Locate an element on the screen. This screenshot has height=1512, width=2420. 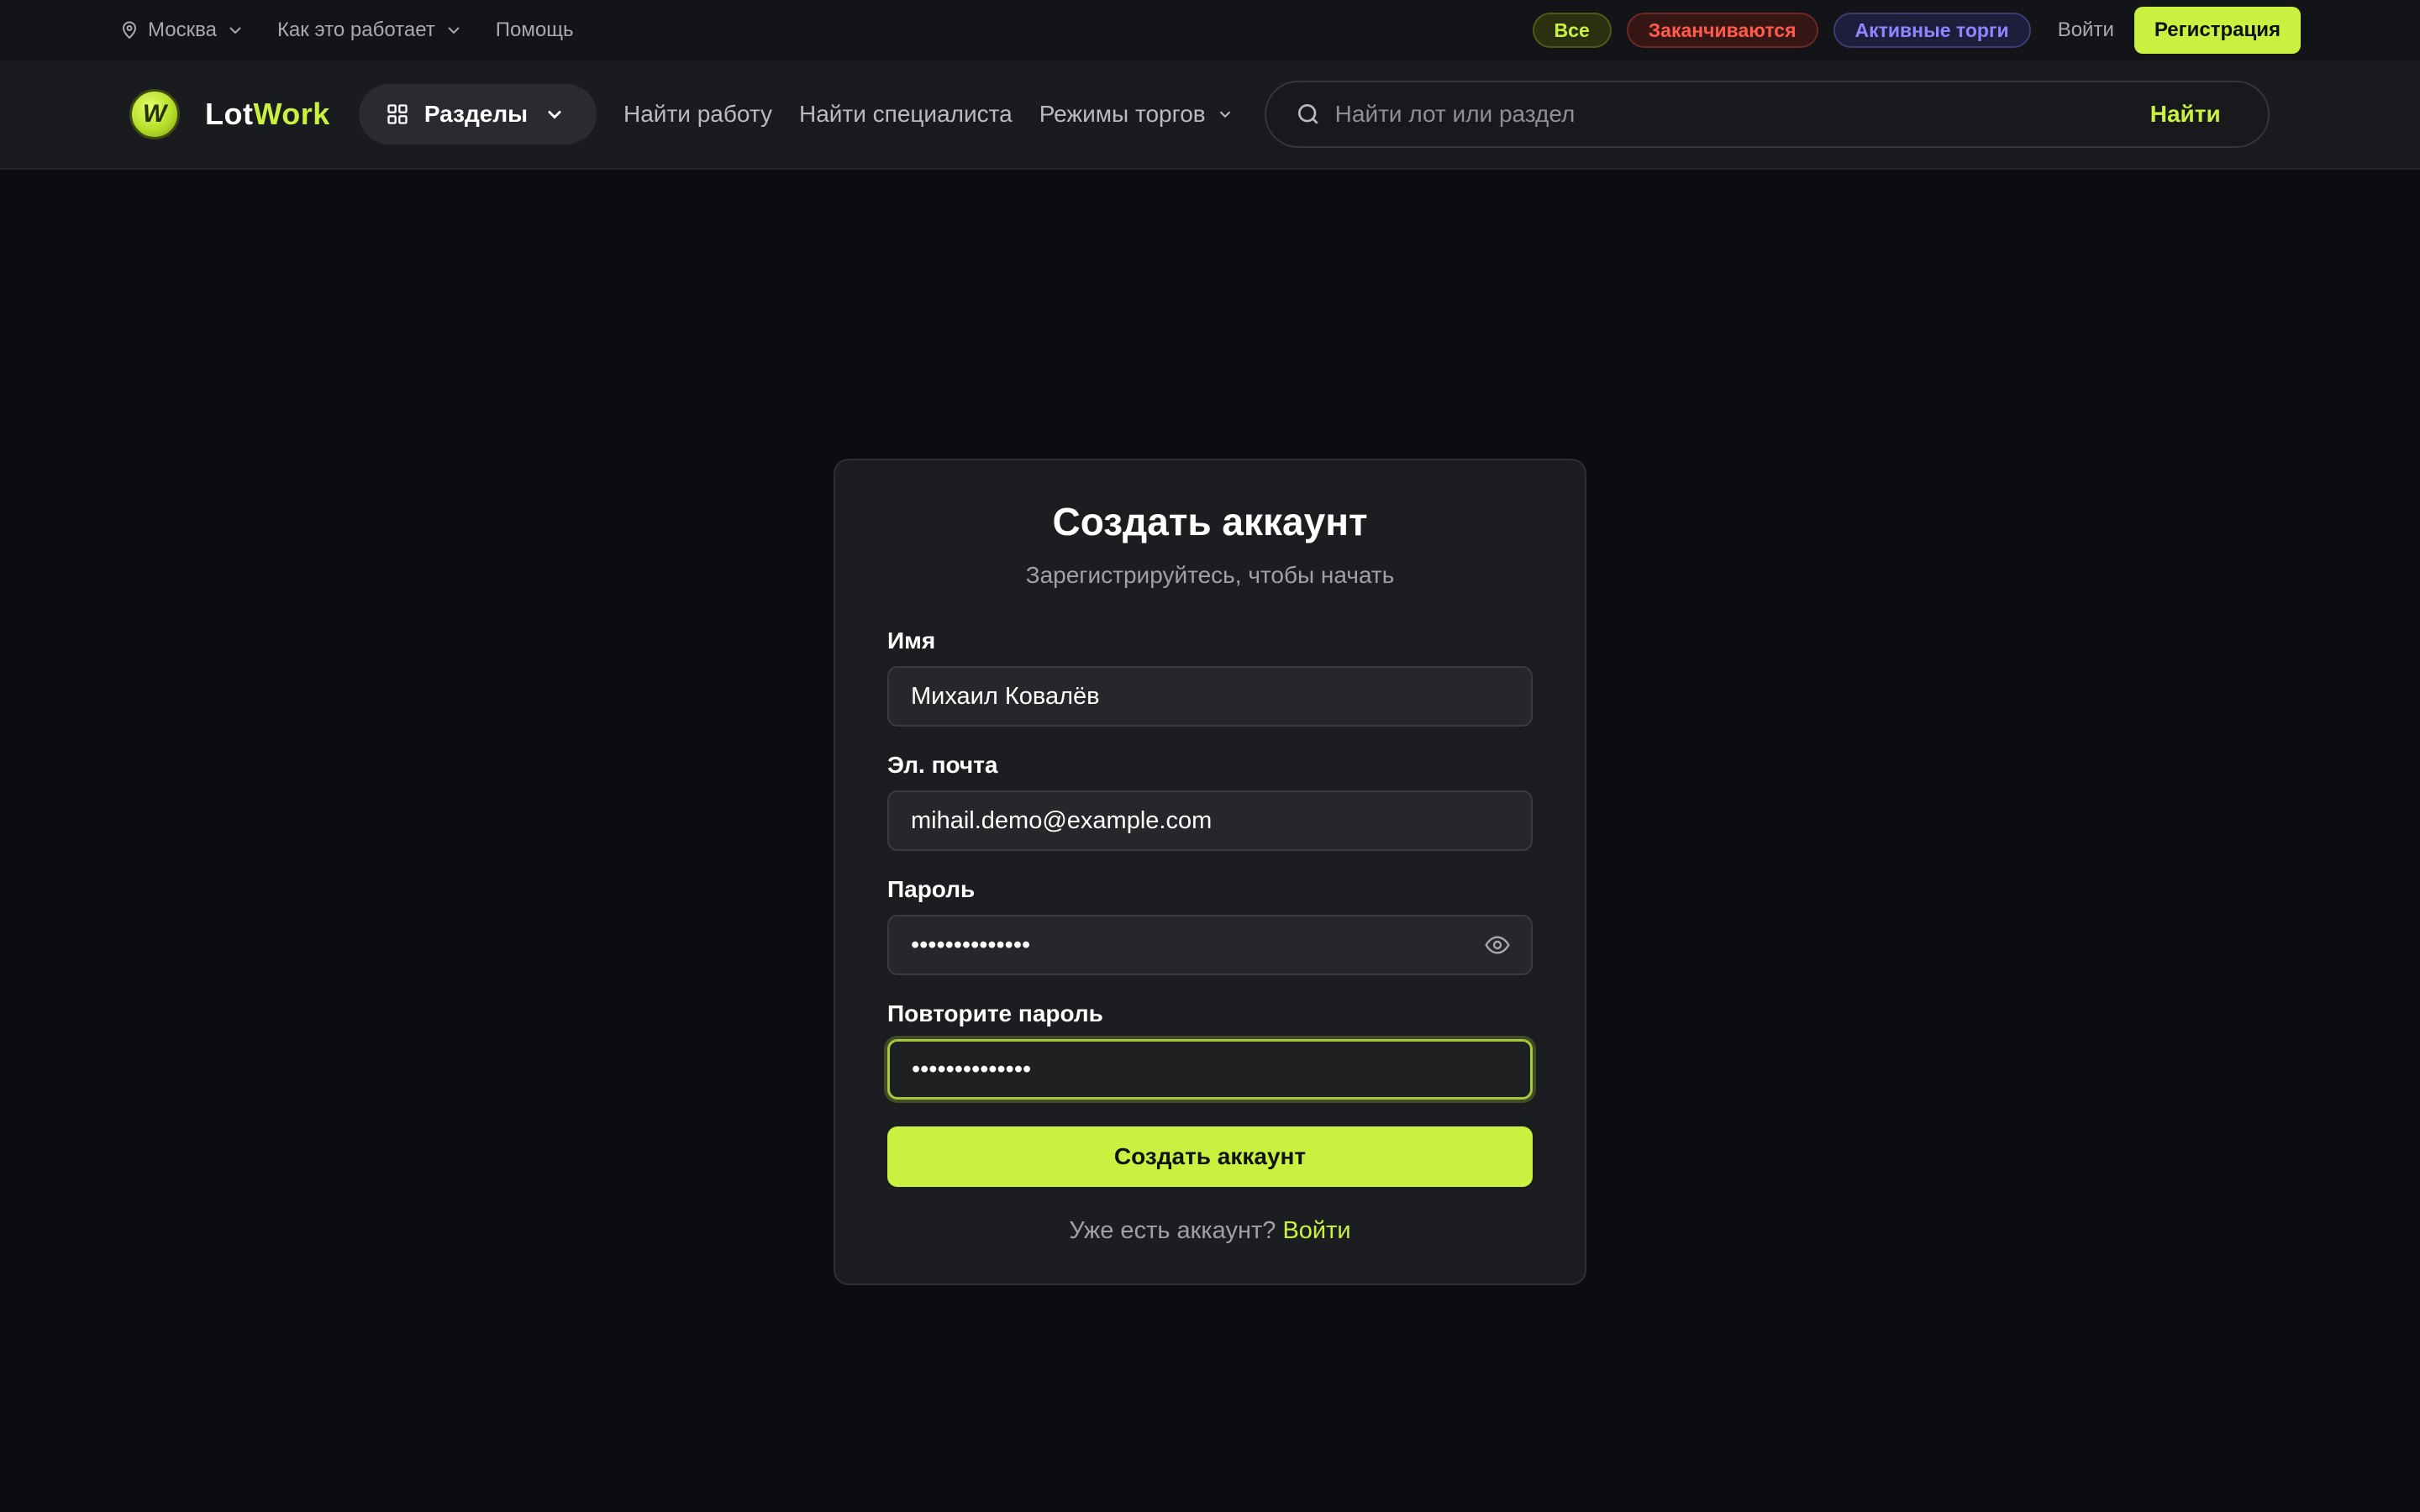
password-field-group: Пароль is located at coordinates (1210, 926).